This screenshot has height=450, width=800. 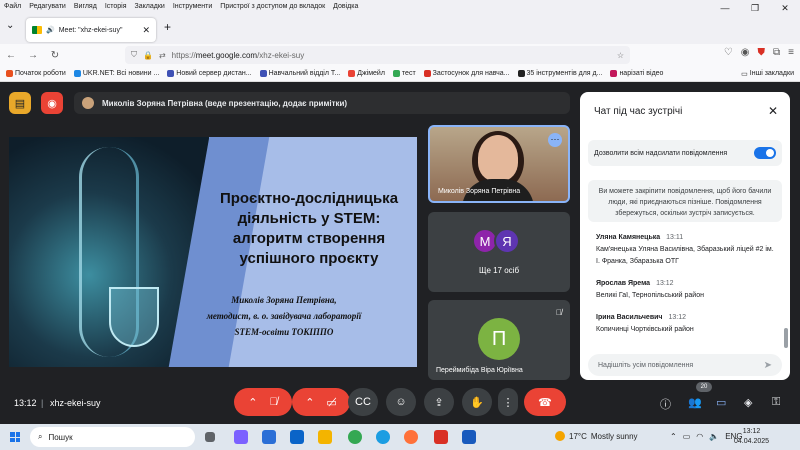 I want to click on more-options-button: ⋮, so click(x=508, y=402).